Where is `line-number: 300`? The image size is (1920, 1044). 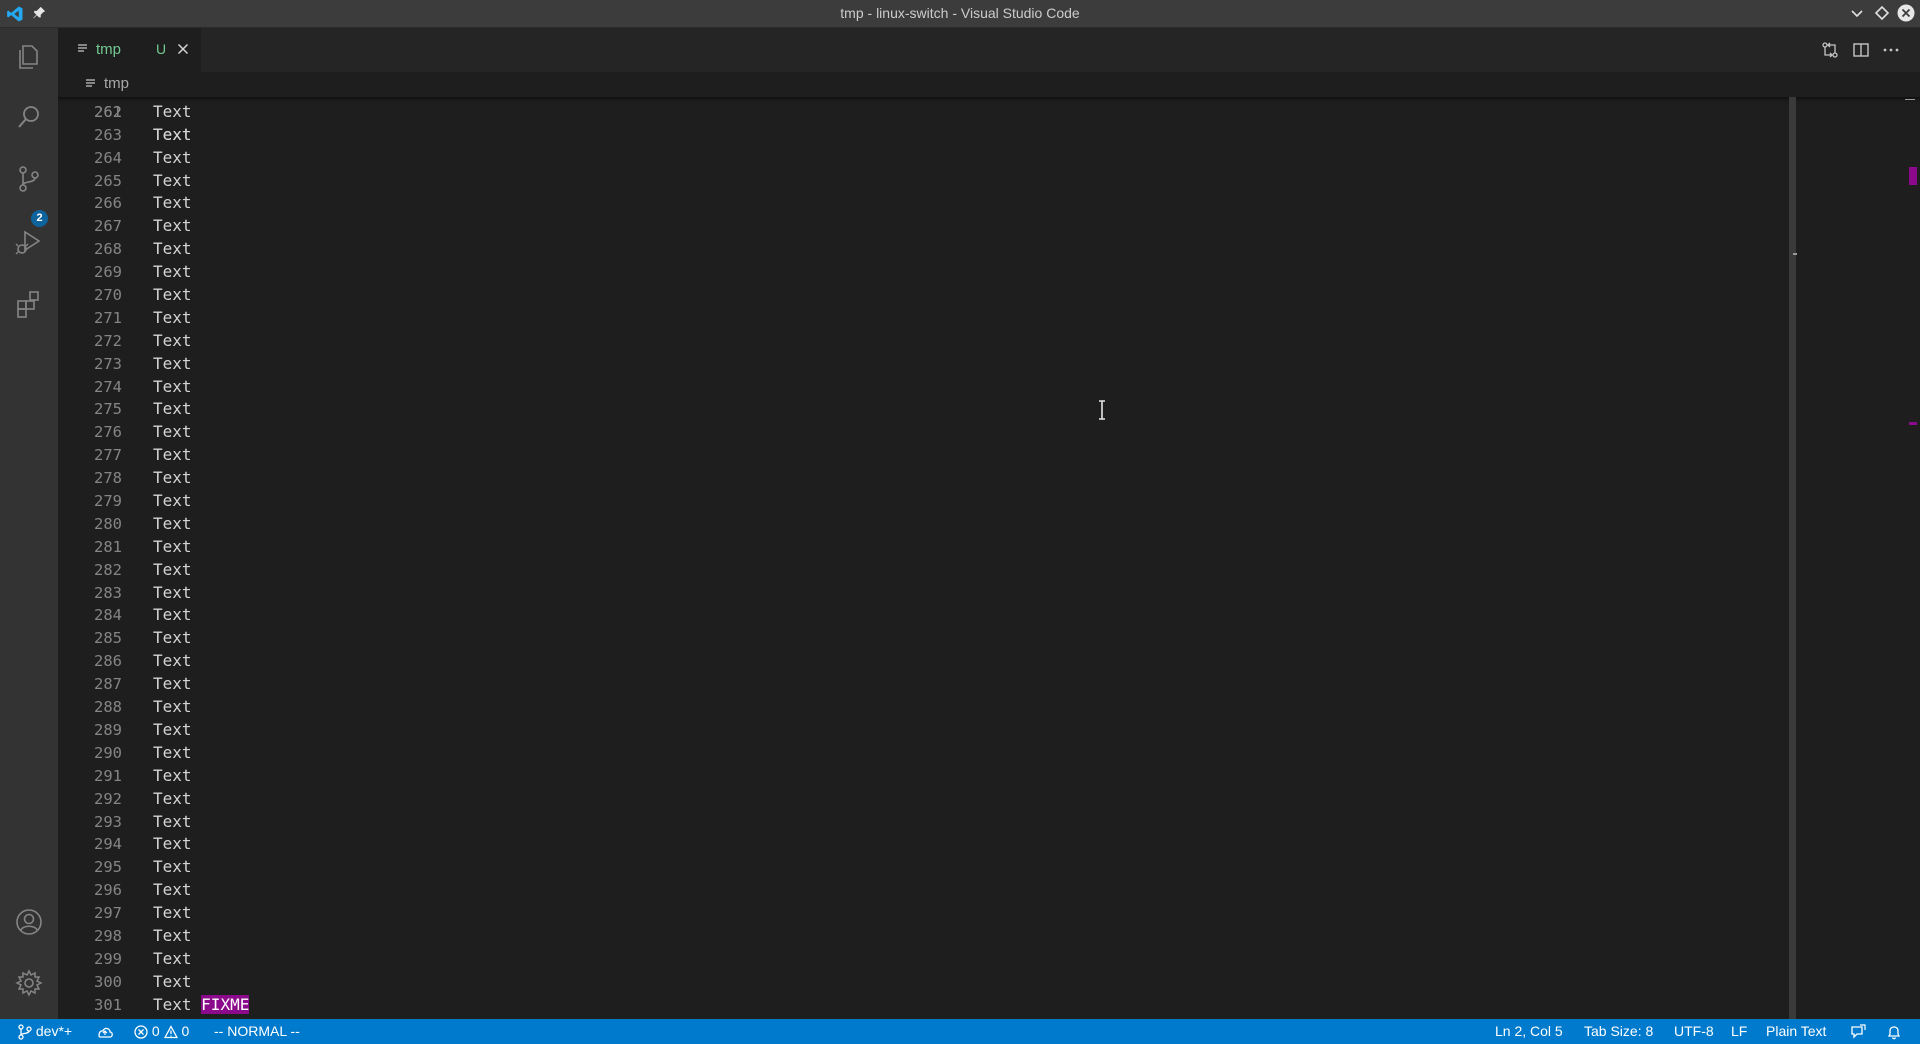
line-number: 300 is located at coordinates (108, 981).